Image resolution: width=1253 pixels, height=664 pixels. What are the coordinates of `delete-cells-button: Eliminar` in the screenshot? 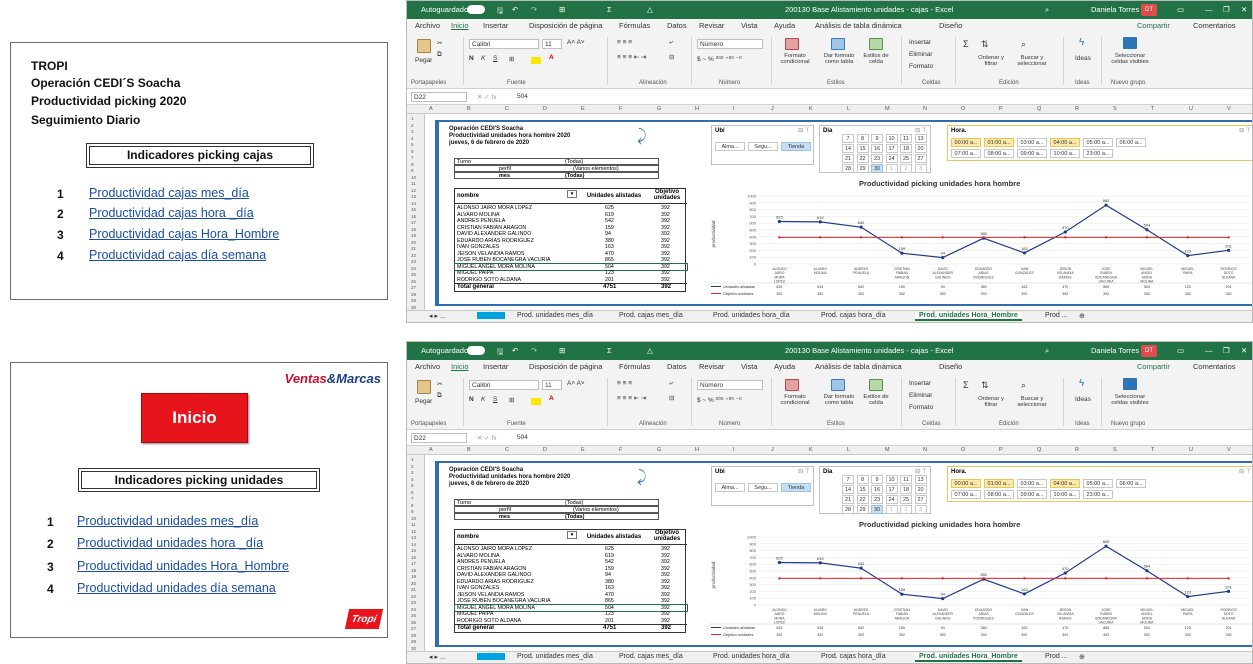 It's located at (920, 54).